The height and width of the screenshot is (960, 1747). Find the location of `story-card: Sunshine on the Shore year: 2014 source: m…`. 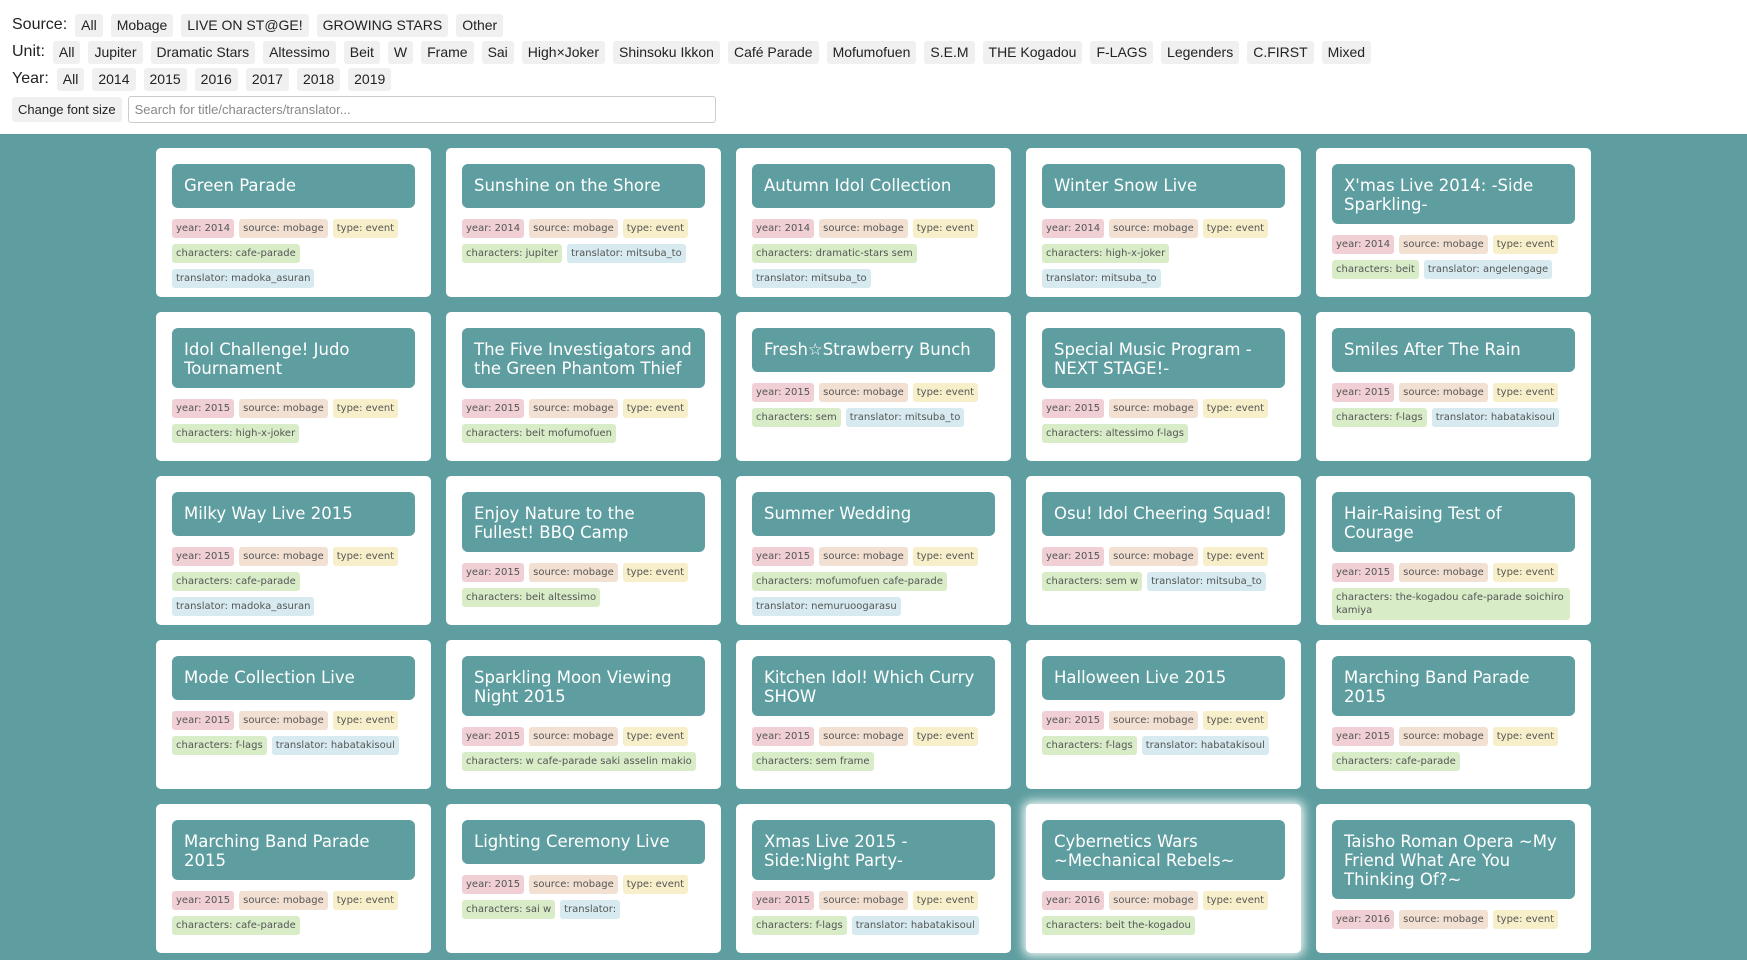

story-card: Sunshine on the Shore year: 2014 source: m… is located at coordinates (583, 222).